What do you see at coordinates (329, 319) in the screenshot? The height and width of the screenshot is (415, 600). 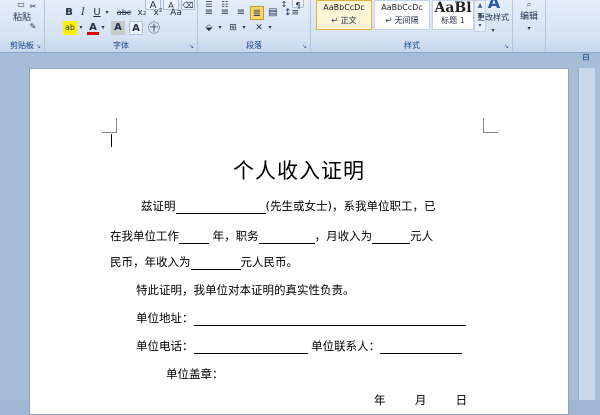 I see `unit-address-blank` at bounding box center [329, 319].